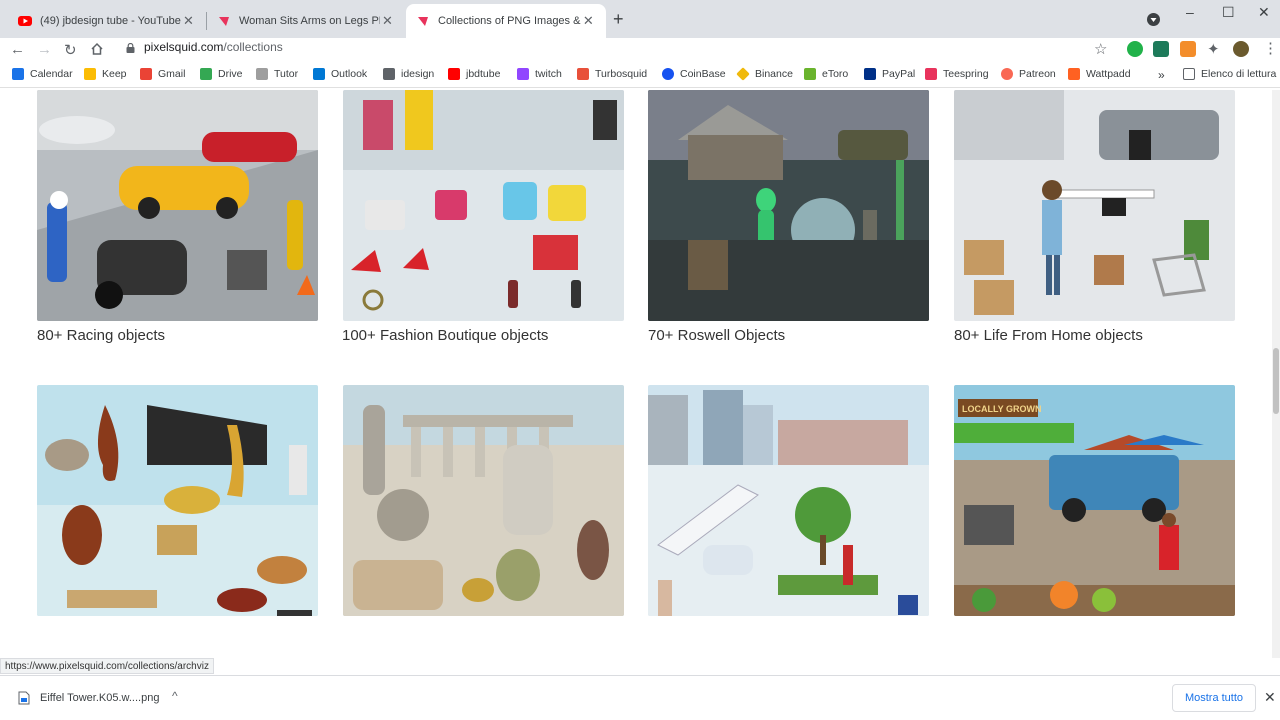  Describe the element at coordinates (1213, 49) in the screenshot. I see `extensions-puzzle-icon: ✦` at that location.